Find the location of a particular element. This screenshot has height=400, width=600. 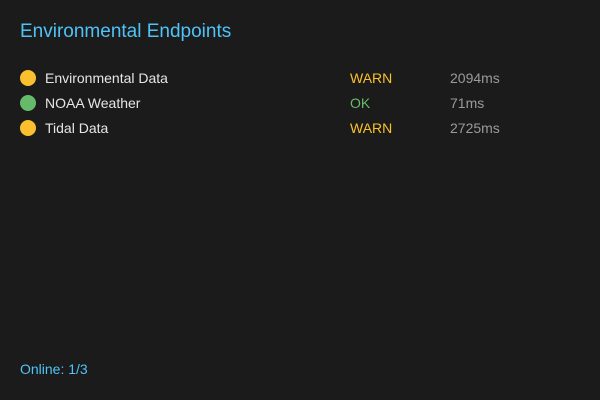

endpoint-name: Environmental Data is located at coordinates (106, 78).